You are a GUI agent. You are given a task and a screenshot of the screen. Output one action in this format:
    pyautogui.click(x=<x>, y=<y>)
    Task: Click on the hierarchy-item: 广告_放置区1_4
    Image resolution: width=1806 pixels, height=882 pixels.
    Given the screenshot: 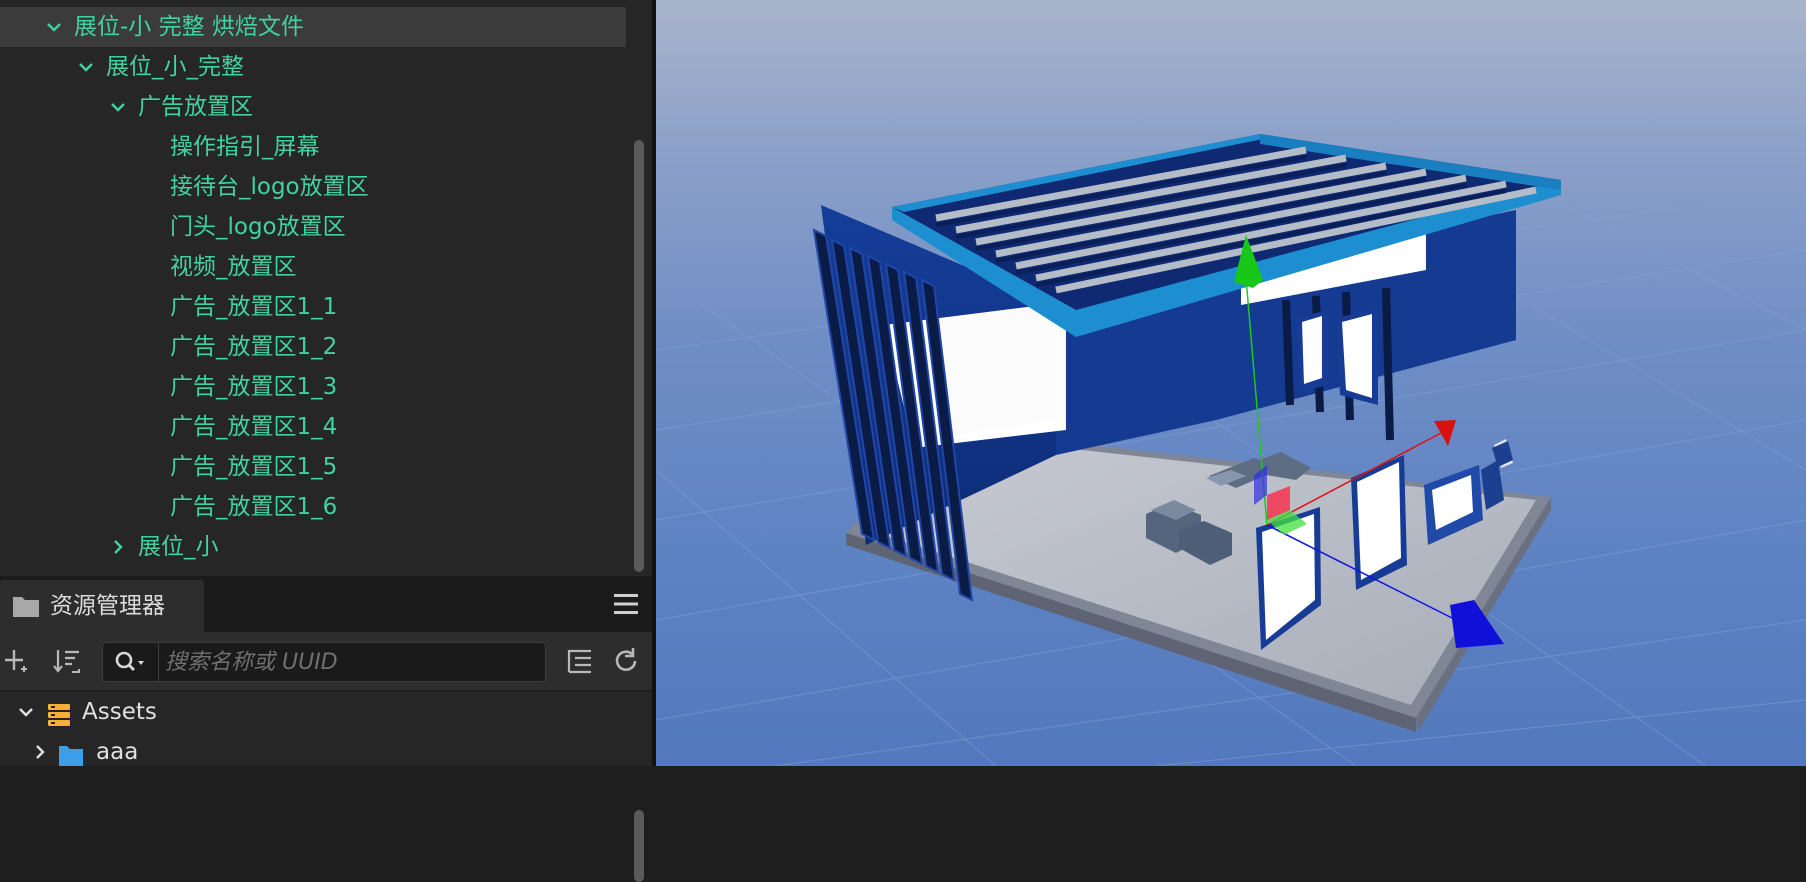 What is the action you would take?
    pyautogui.click(x=313, y=427)
    